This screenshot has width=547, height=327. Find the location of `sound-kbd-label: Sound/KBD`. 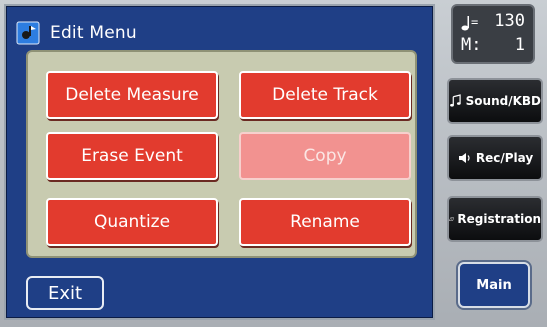

sound-kbd-label: Sound/KBD is located at coordinates (503, 101).